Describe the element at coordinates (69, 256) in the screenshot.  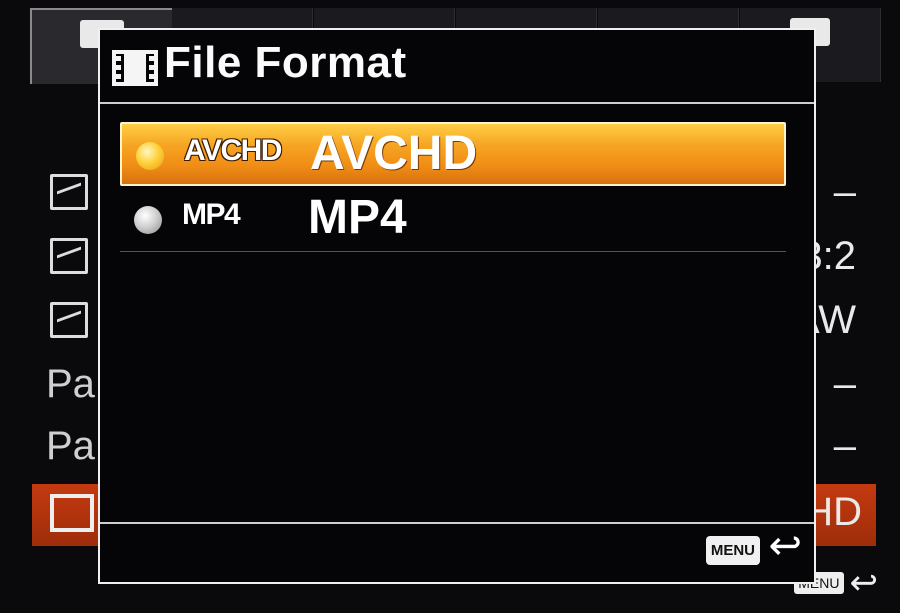
I see `aspect-ratio-icon` at that location.